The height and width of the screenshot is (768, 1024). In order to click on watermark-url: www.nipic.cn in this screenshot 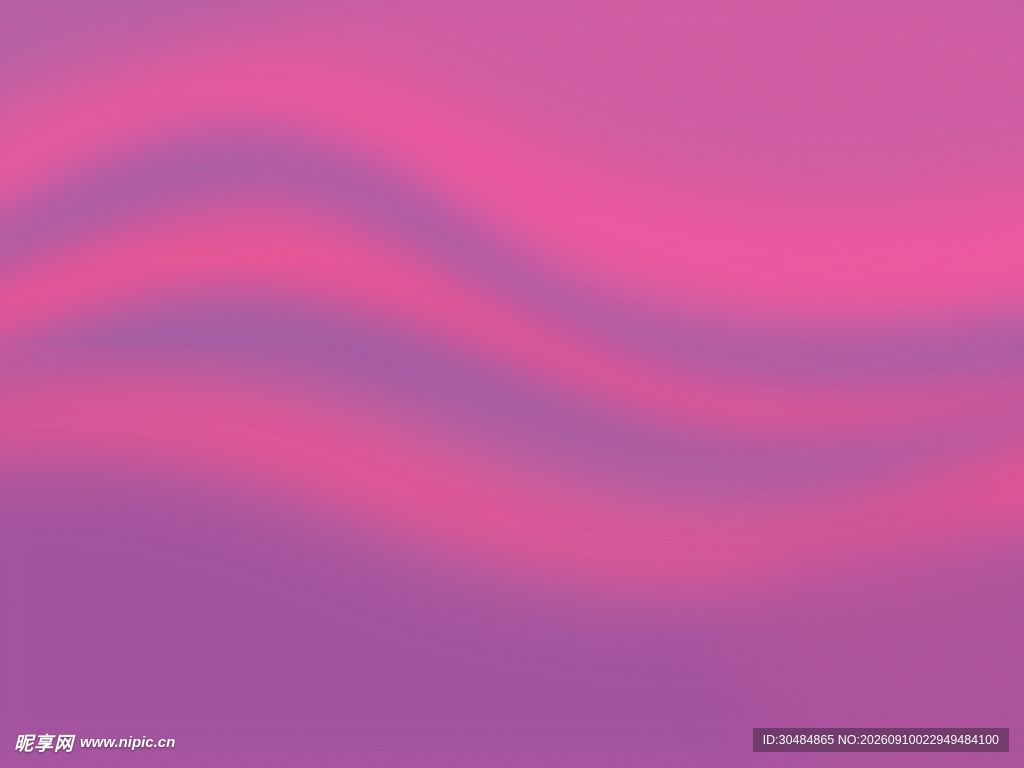, I will do `click(128, 742)`.